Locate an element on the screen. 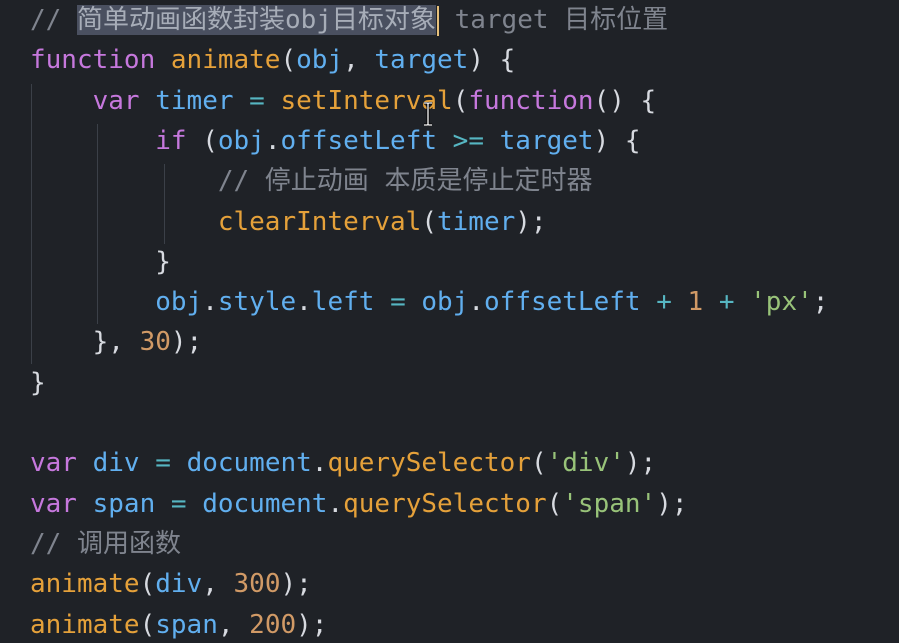  code-line-16: animate(span, 200); is located at coordinates (178, 624).